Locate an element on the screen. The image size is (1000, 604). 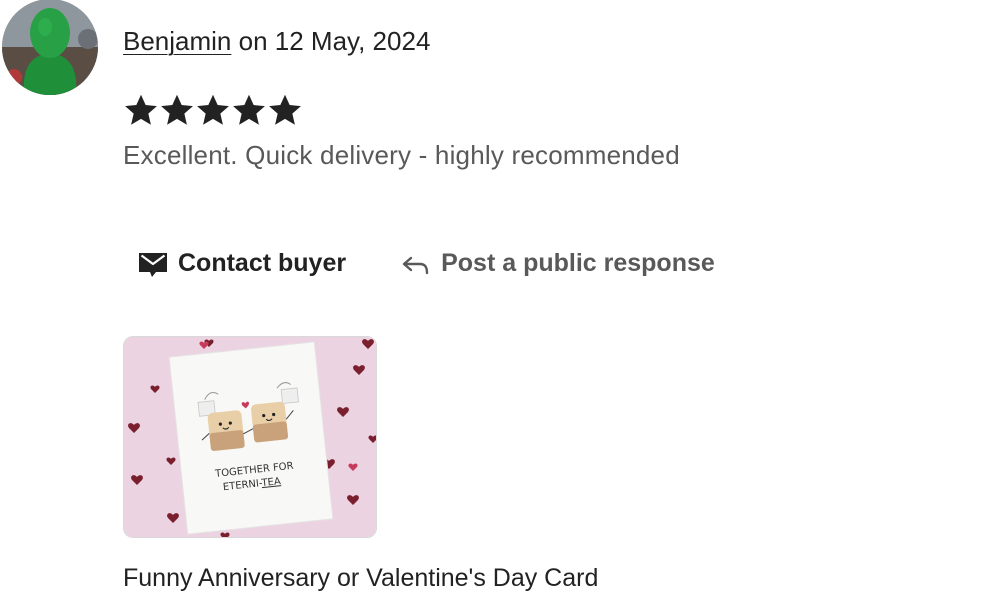
product-card-illustration: TOGETHER FOR ETERNI-TEA is located at coordinates (250, 437).